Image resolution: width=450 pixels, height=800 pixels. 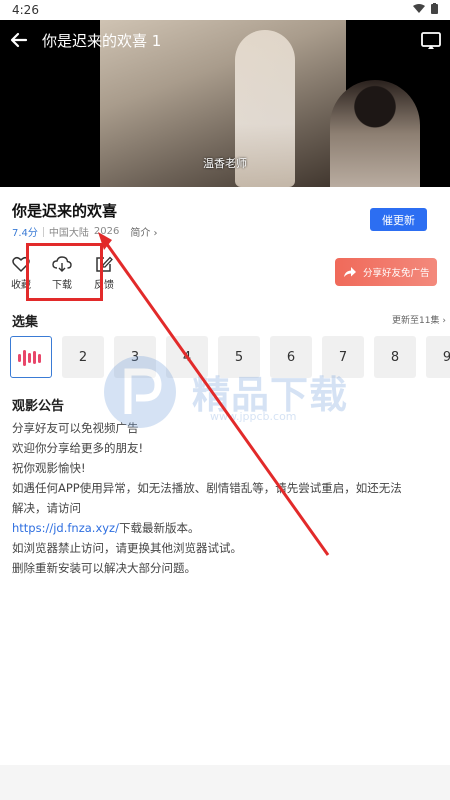 I want to click on status-time: 4:26, so click(x=25, y=10).